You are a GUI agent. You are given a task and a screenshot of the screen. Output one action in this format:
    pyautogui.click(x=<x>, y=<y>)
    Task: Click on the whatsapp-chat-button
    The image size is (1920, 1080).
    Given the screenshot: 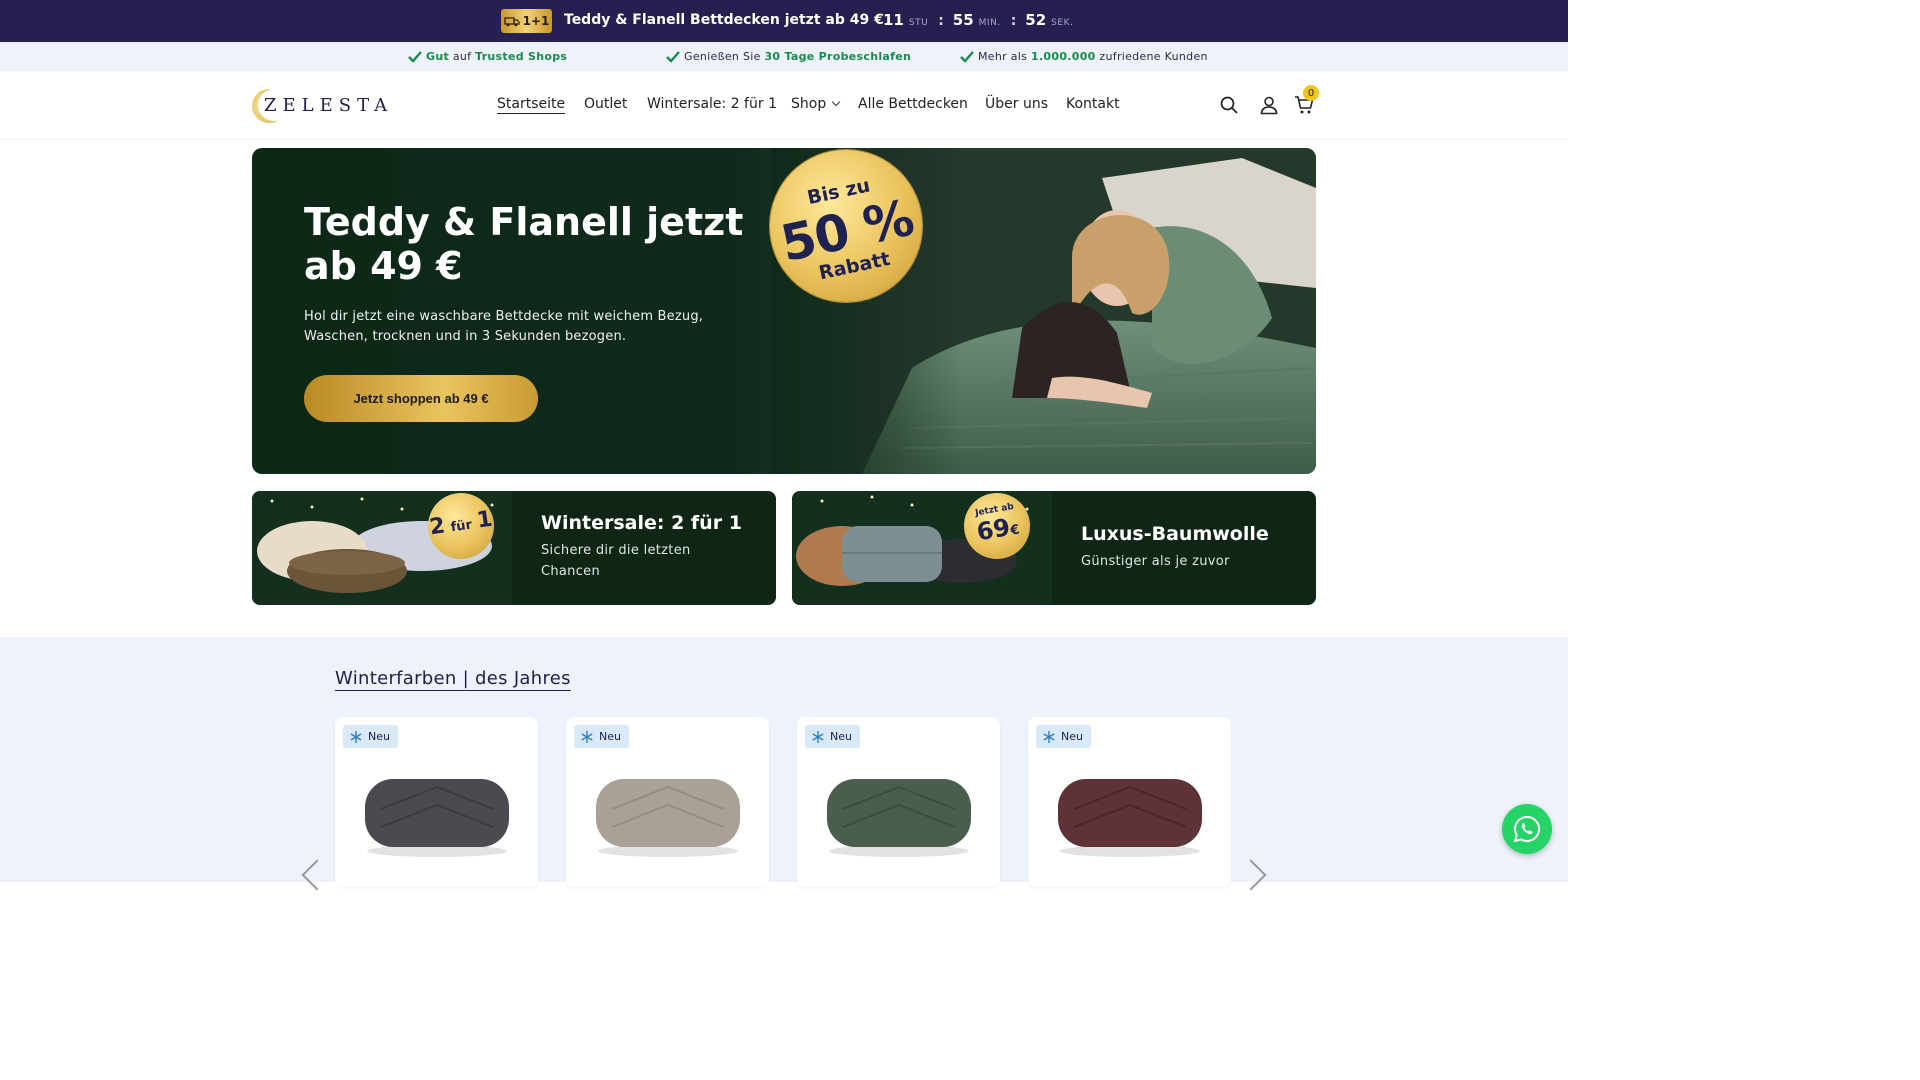 What is the action you would take?
    pyautogui.click(x=1527, y=829)
    